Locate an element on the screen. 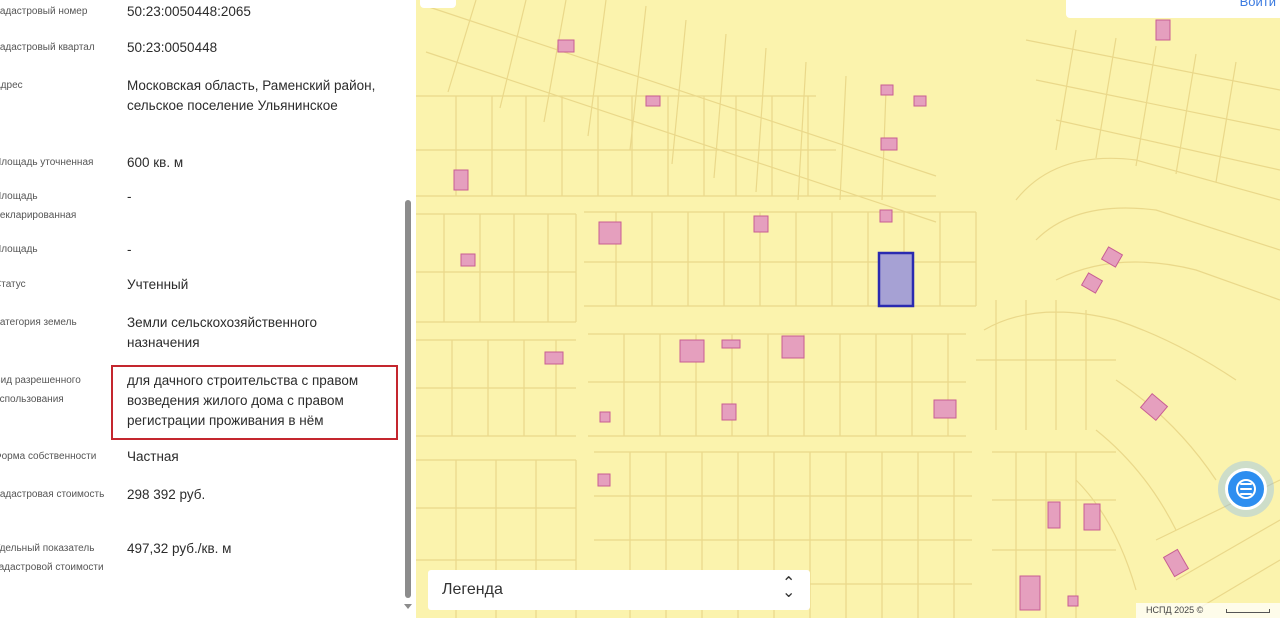  info-label: Форма собственности is located at coordinates (48, 456).